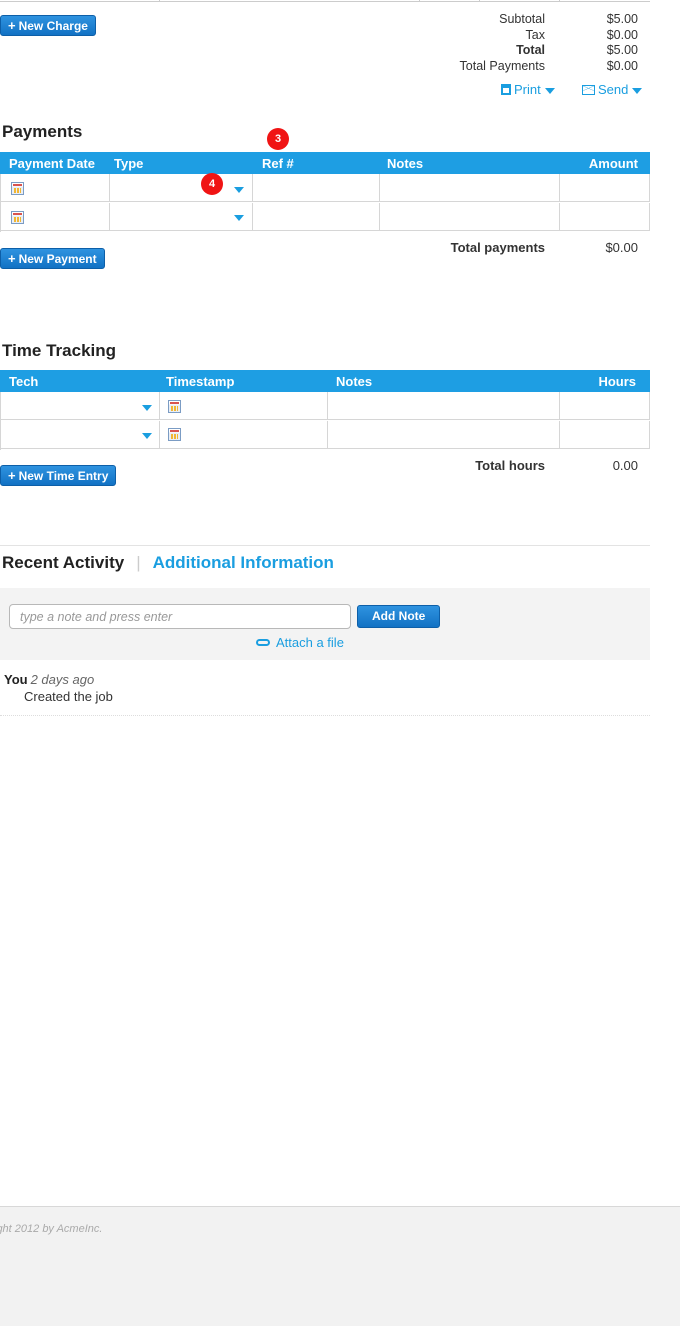  Describe the element at coordinates (278, 163) in the screenshot. I see `col-ref: Ref #` at that location.